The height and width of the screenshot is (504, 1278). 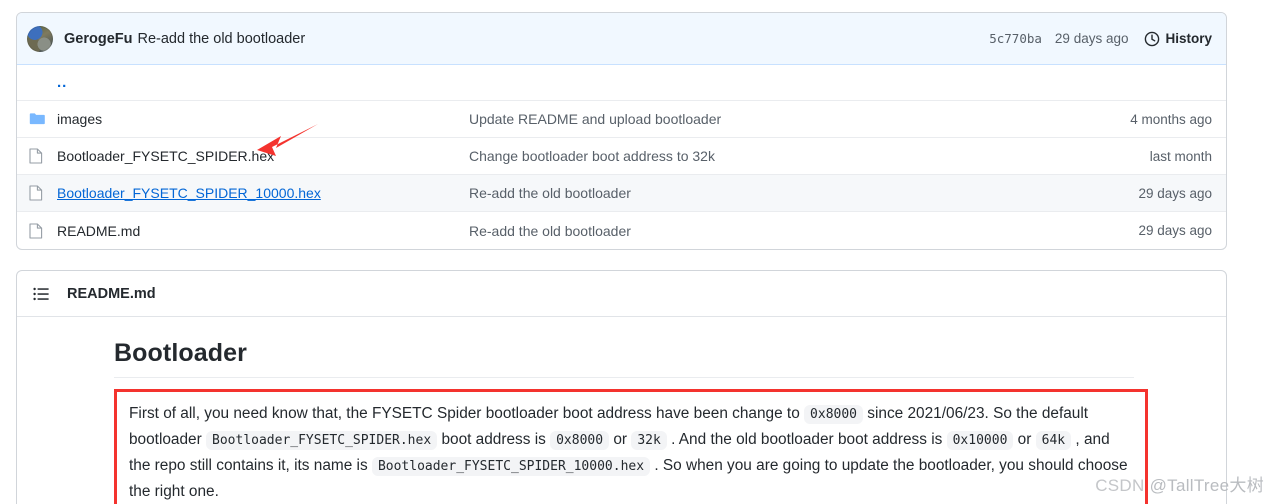 I want to click on parent-directory-row: .., so click(x=621, y=83).